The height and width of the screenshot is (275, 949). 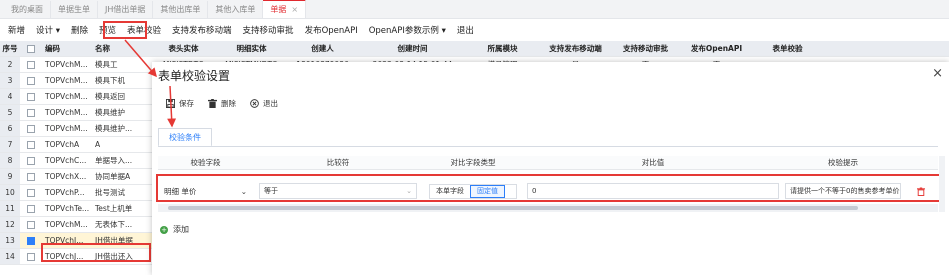 What do you see at coordinates (270, 103) in the screenshot?
I see `dialog-exit-label: 退出` at bounding box center [270, 103].